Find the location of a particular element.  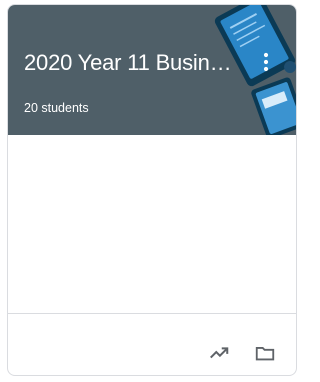

more-vert-icon is located at coordinates (266, 62).